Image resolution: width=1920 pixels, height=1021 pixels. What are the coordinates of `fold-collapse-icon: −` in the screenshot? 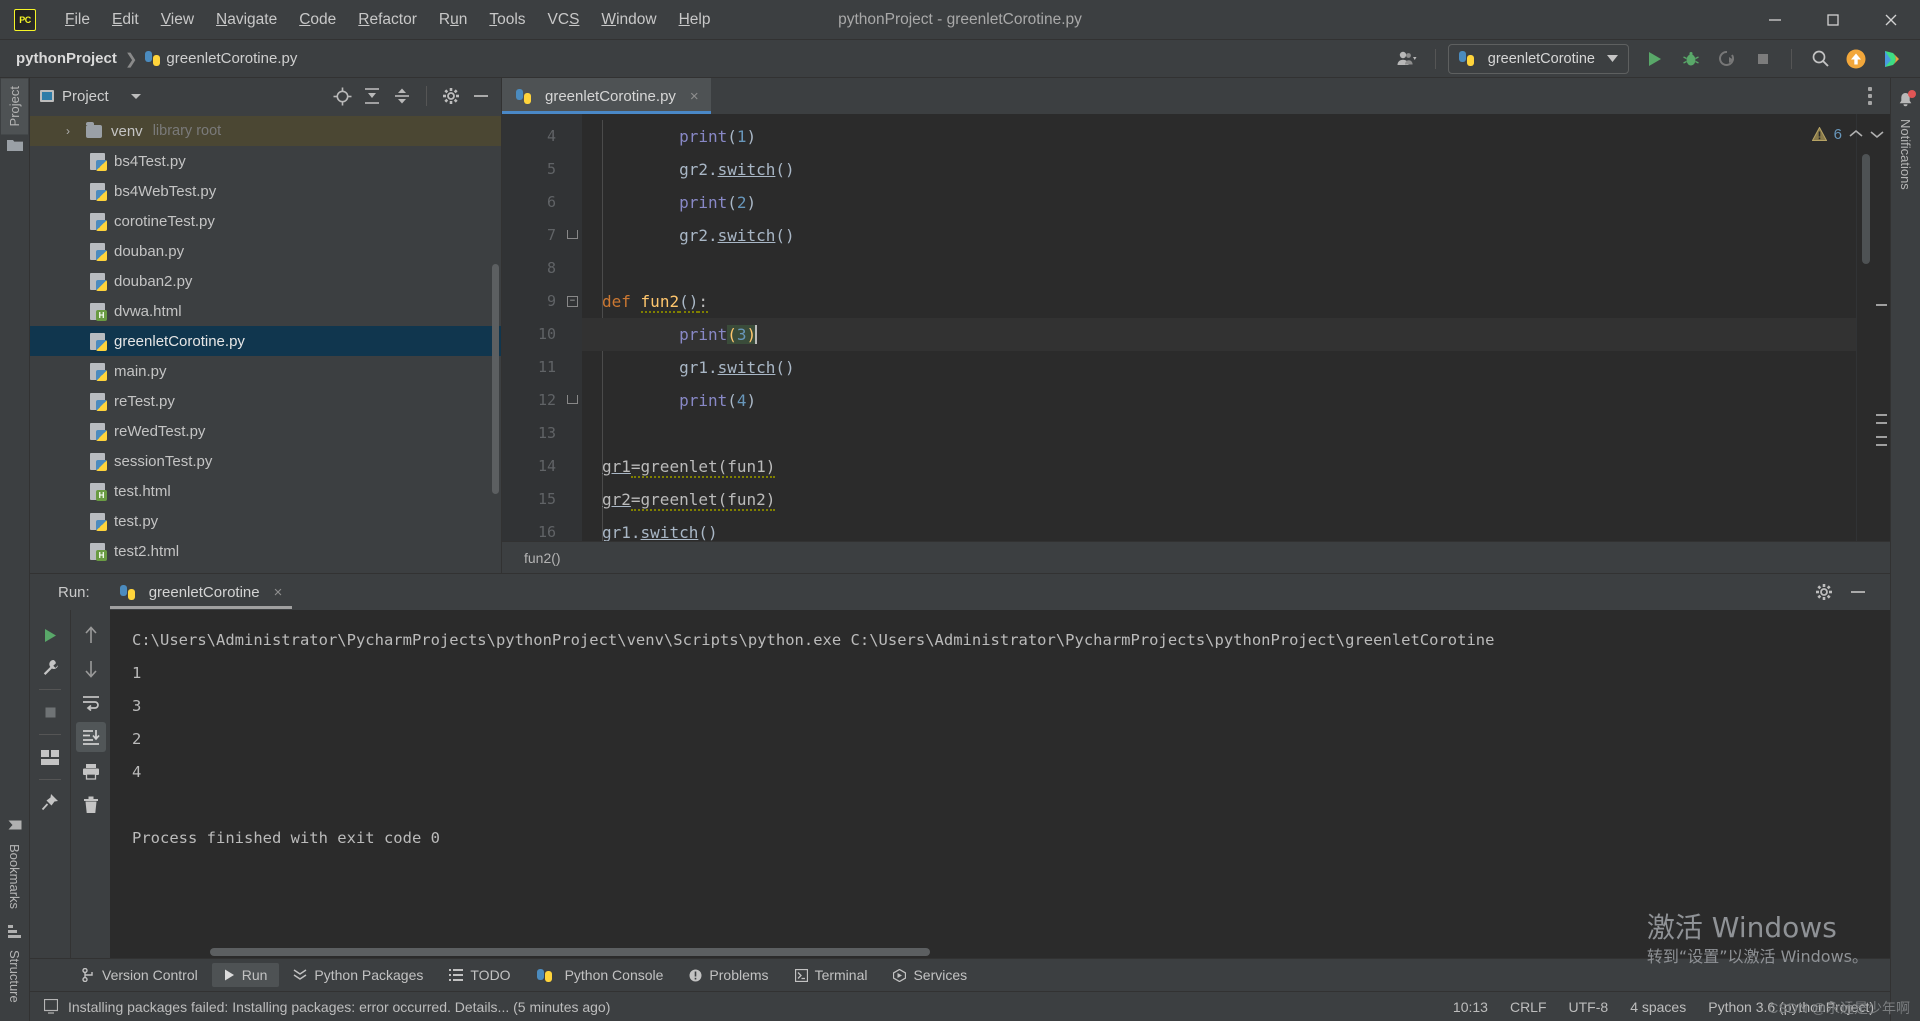 It's located at (572, 301).